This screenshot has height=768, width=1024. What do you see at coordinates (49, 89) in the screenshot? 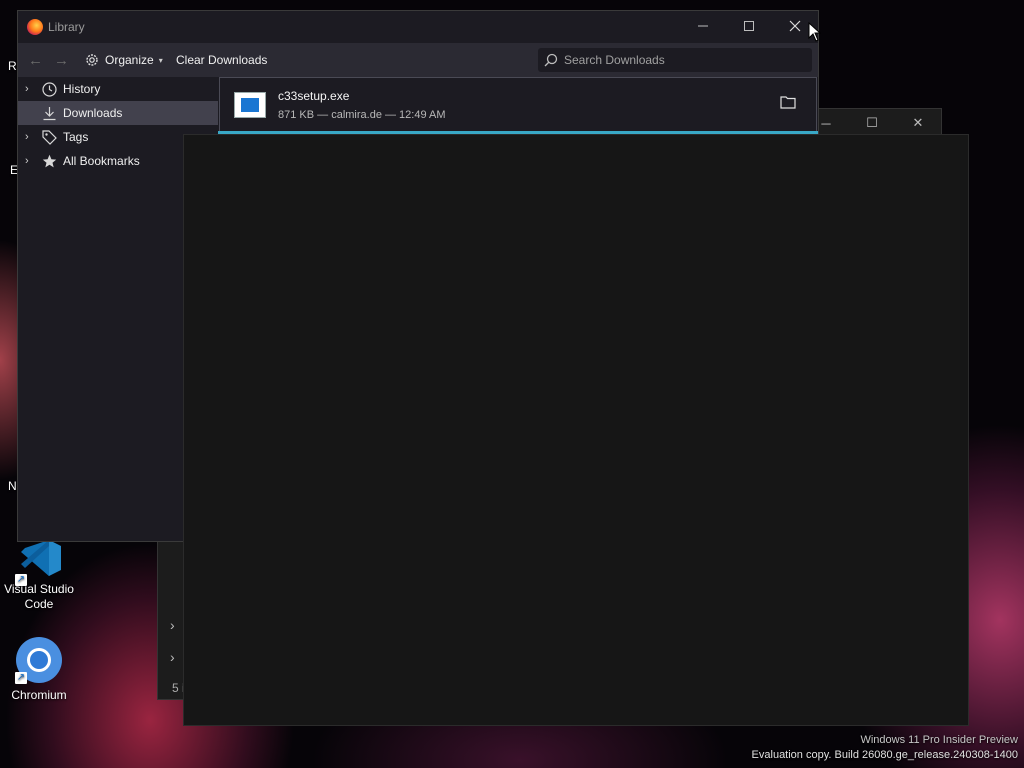
I see `clock-icon` at bounding box center [49, 89].